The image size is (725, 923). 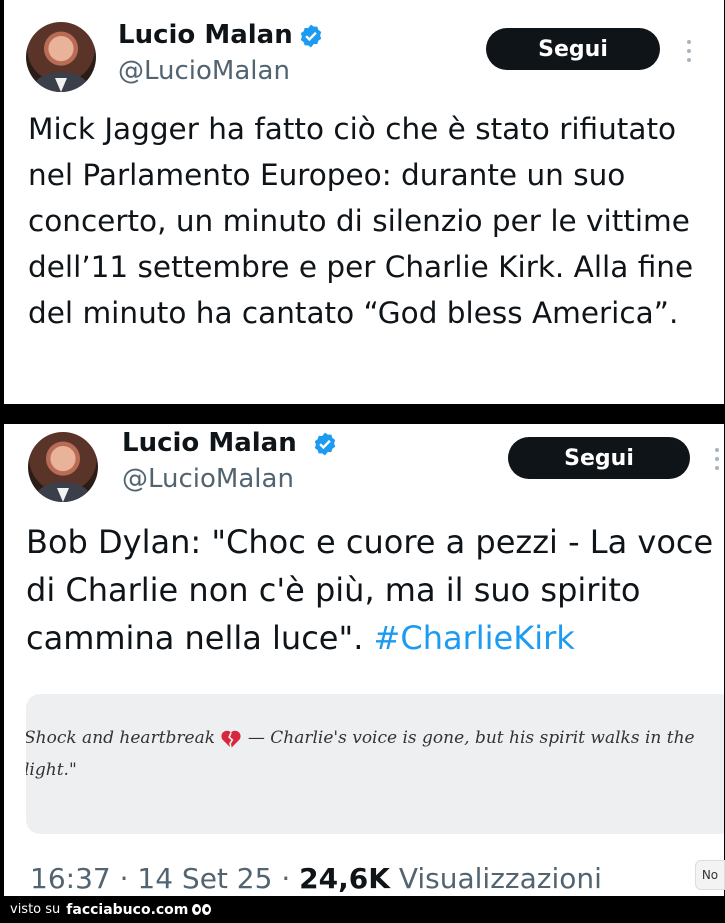 I want to click on timestamp: 16:37 · 14 Set 25 ·, so click(x=164, y=878).